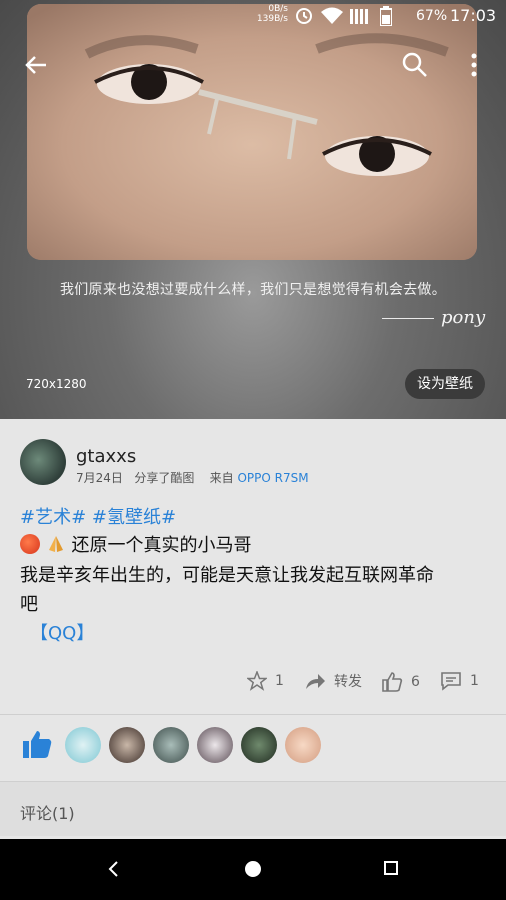 Image resolution: width=506 pixels, height=900 pixels. I want to click on from-label: 来自, so click(221, 478).